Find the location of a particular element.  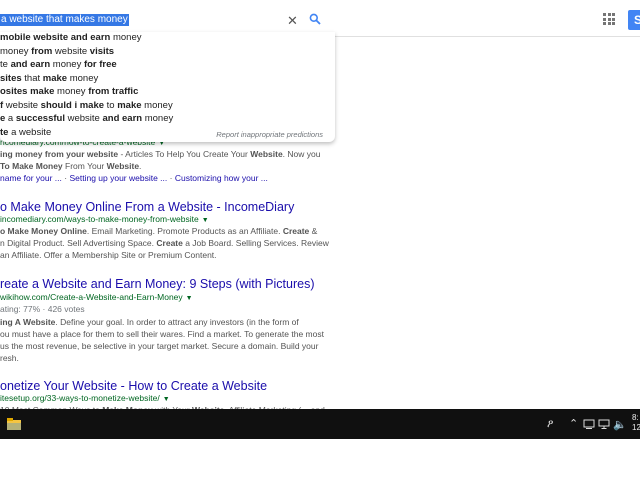

close-icon: ✕ is located at coordinates (292, 20).